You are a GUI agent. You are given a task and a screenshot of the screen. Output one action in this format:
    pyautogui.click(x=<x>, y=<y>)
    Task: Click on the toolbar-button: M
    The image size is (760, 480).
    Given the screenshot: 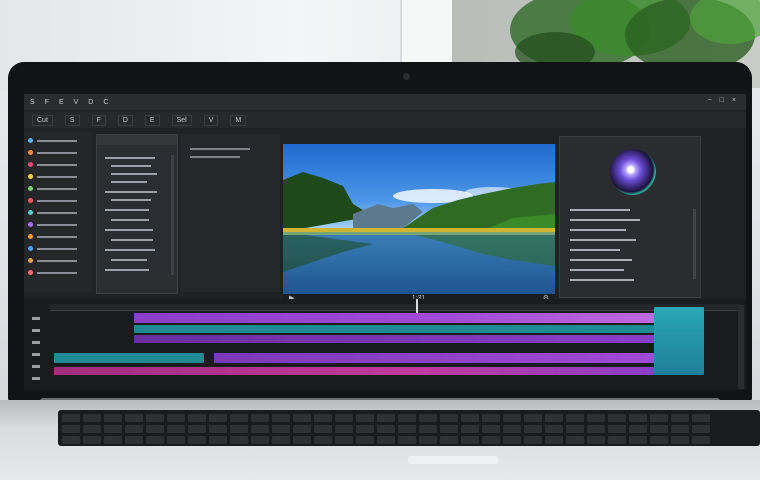 What is the action you would take?
    pyautogui.click(x=238, y=120)
    